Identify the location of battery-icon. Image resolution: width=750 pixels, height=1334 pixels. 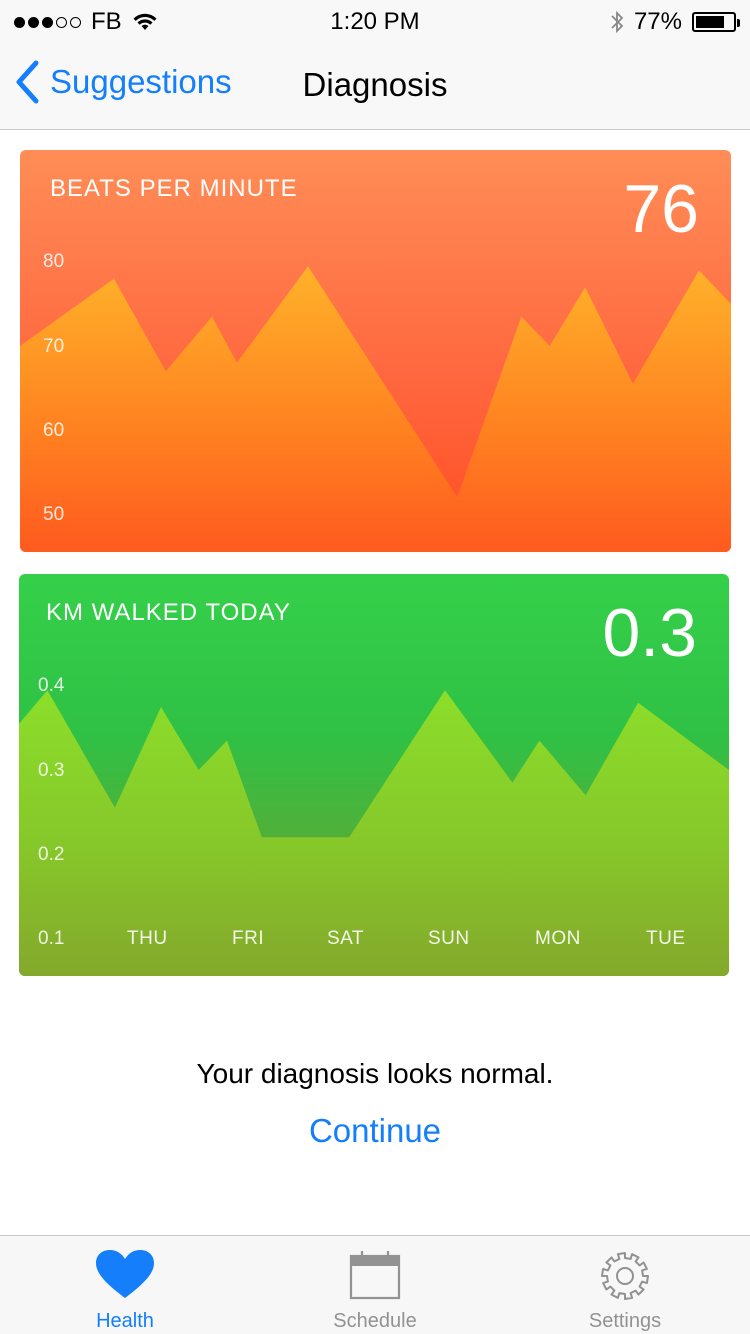
(716, 22).